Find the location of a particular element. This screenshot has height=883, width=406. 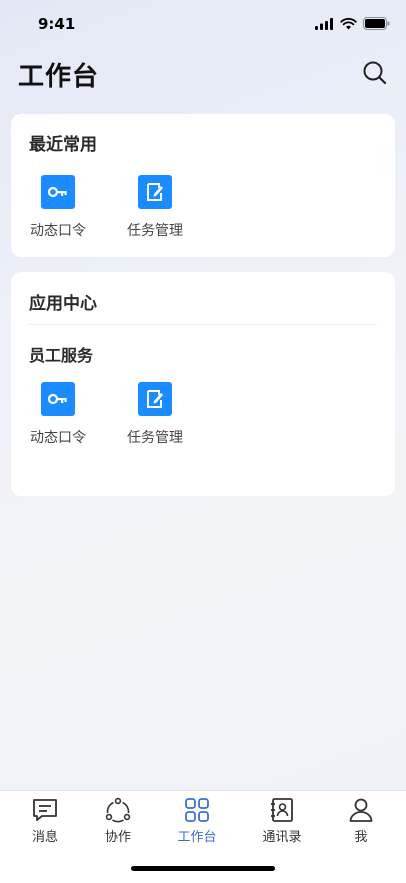

tab-messages: 消息 is located at coordinates (45, 821).